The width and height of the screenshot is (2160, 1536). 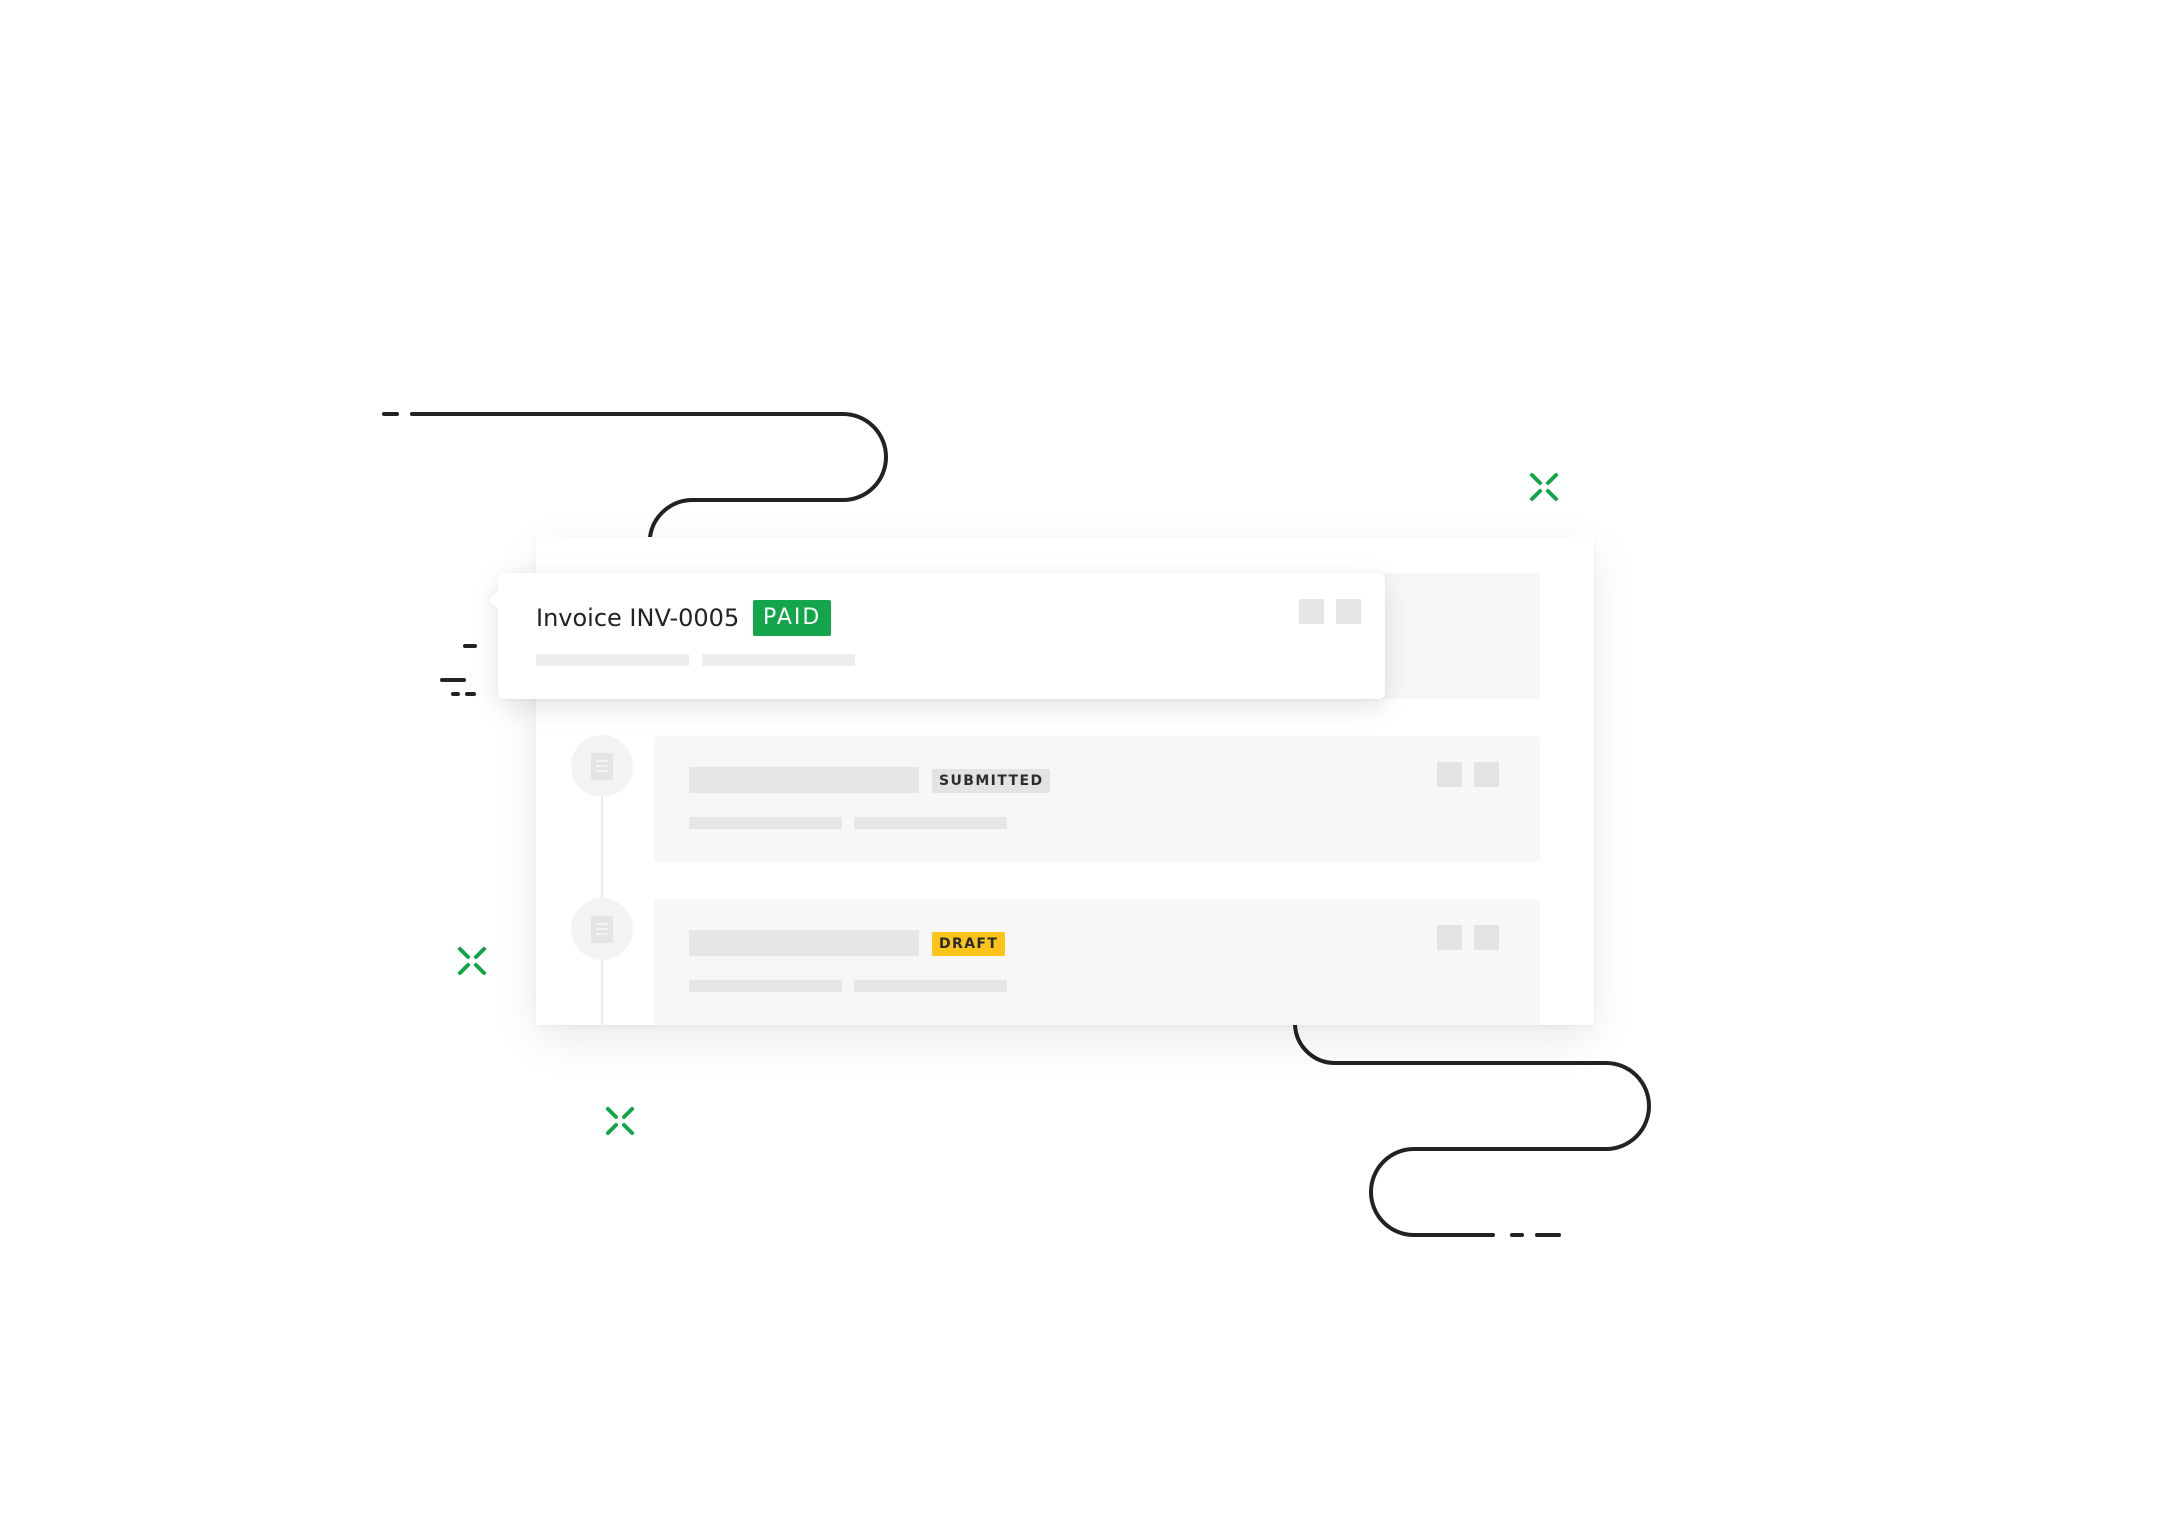 I want to click on status-badge-submitted: SUBMITTED, so click(x=991, y=781).